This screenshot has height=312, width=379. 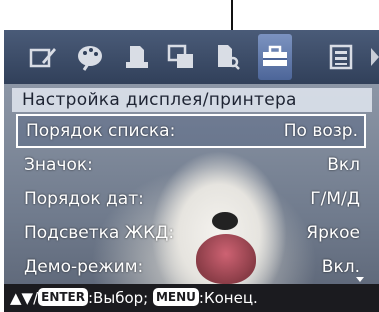 I want to click on palette-icon, so click(x=91, y=57).